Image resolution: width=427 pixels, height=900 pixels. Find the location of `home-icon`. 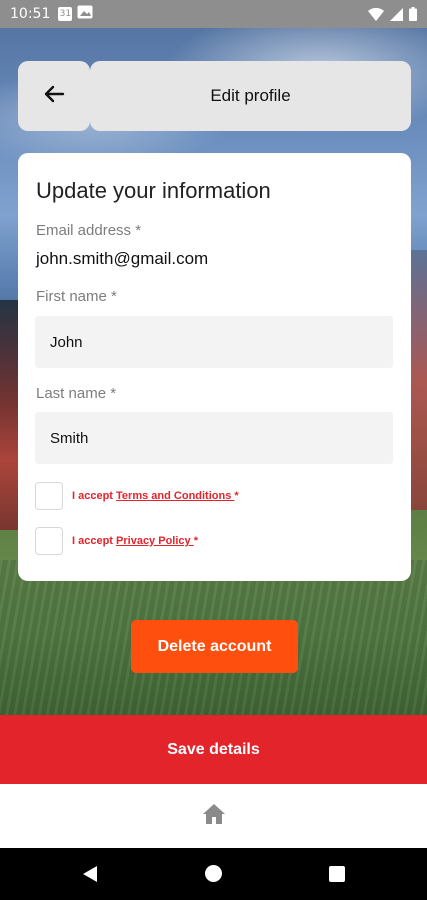

home-icon is located at coordinates (214, 816).